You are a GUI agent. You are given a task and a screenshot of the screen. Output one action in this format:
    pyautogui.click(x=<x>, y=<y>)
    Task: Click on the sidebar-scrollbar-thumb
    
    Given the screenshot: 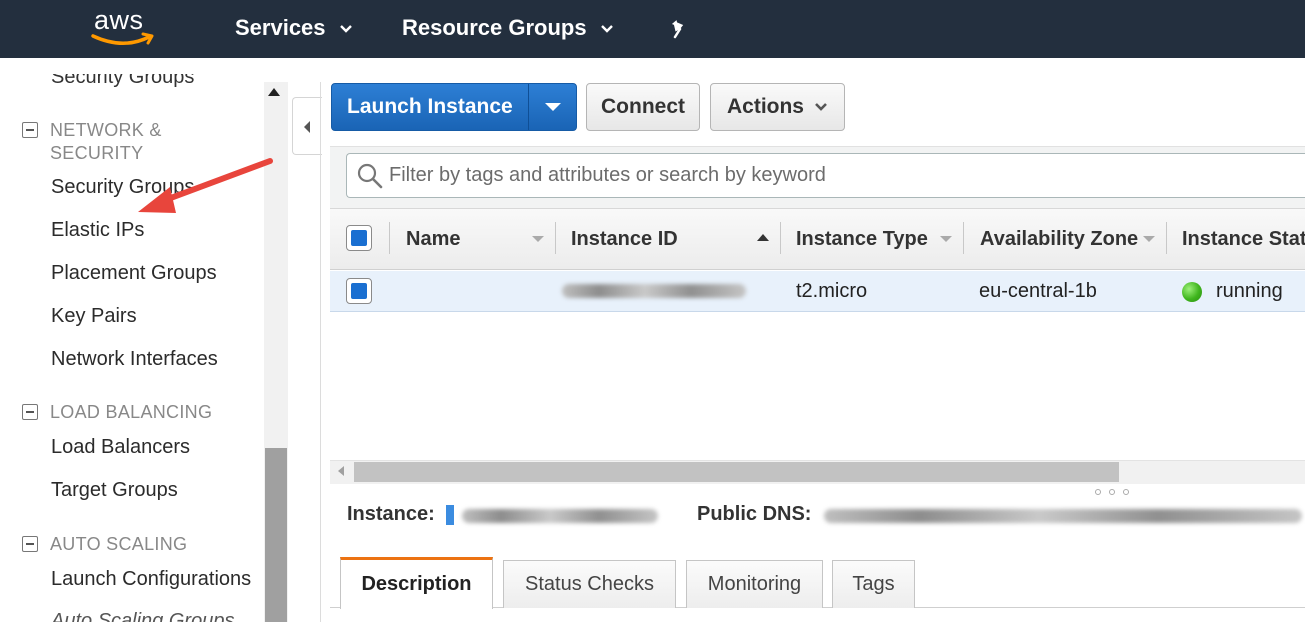 What is the action you would take?
    pyautogui.click(x=276, y=535)
    